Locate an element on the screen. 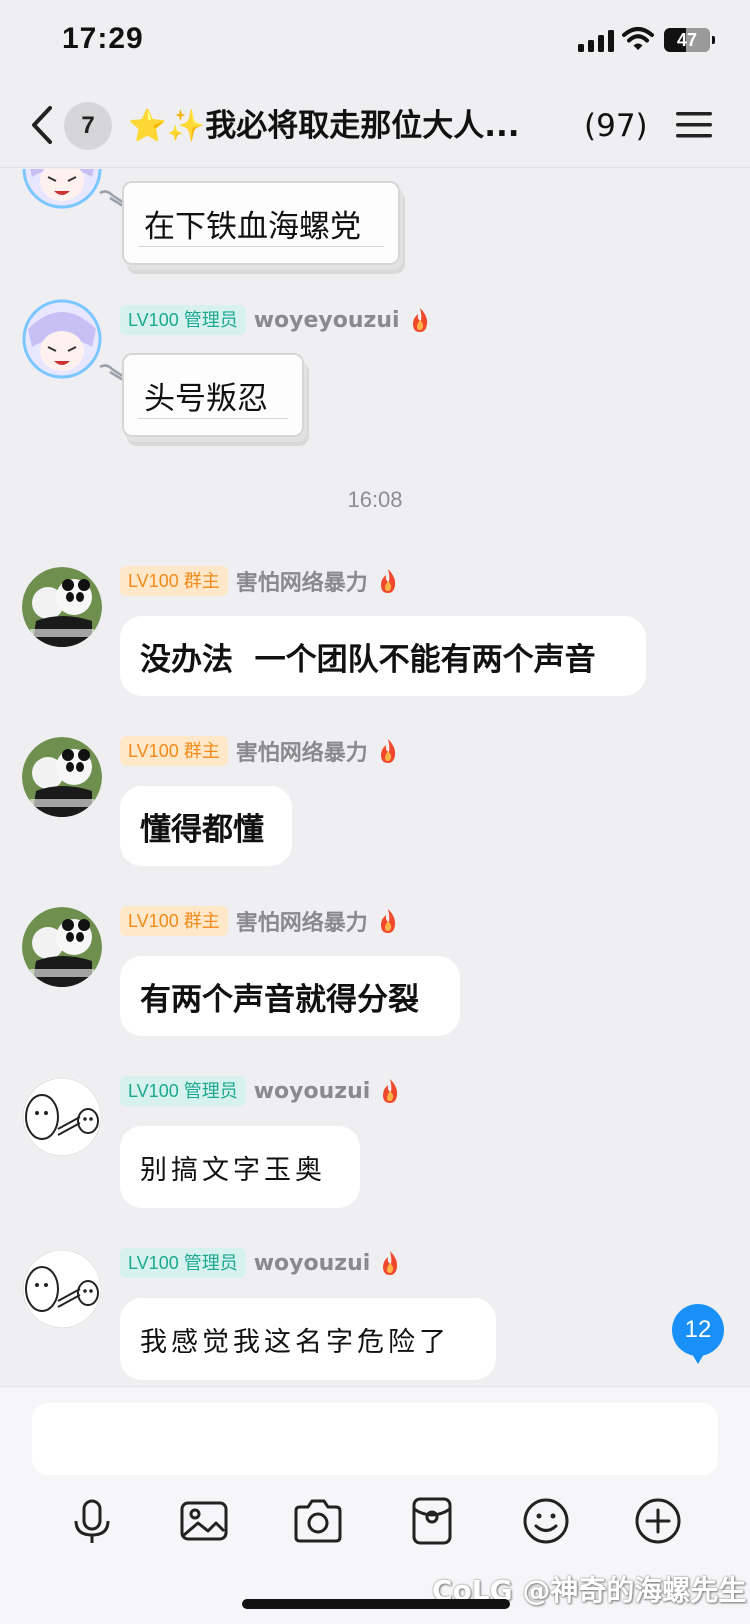  unread-count-badge: 7 is located at coordinates (88, 126).